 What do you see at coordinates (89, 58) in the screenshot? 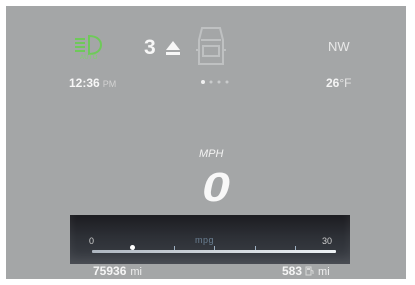
I see `headlight-mode-label: AUTO` at bounding box center [89, 58].